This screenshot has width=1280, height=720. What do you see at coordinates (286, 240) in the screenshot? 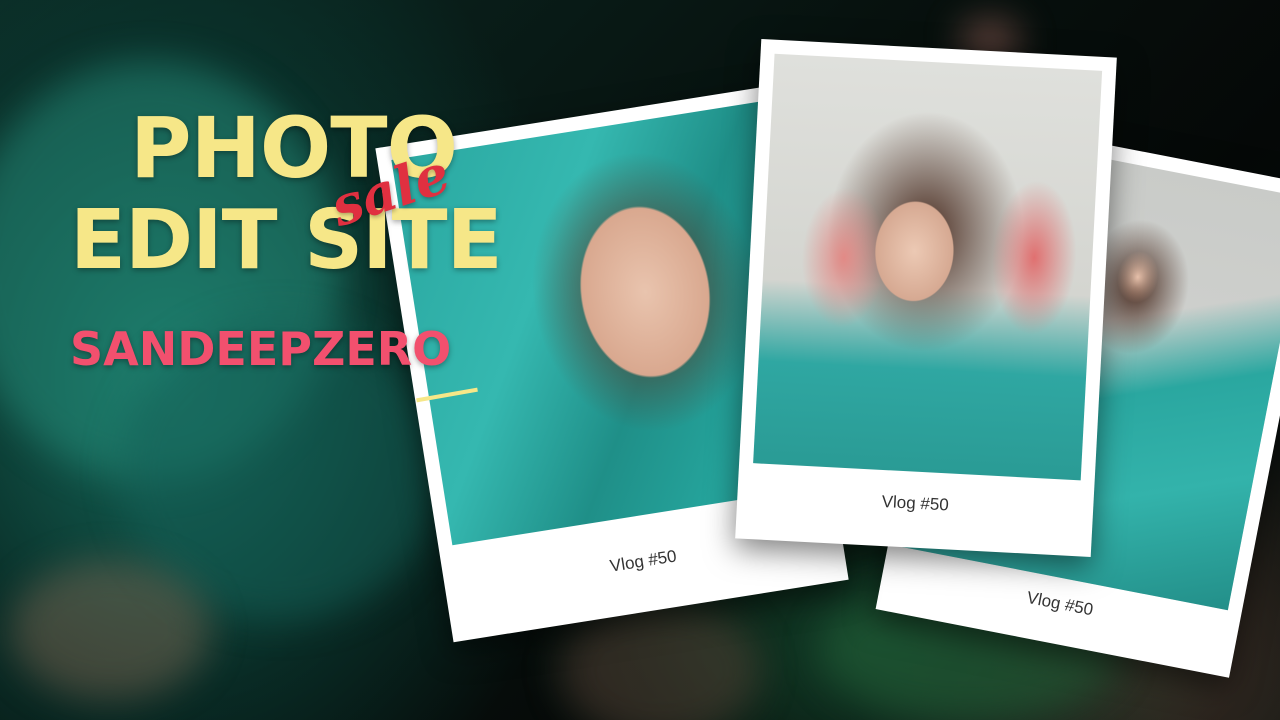
I see `headline-line-2: EDIT SITE` at bounding box center [286, 240].